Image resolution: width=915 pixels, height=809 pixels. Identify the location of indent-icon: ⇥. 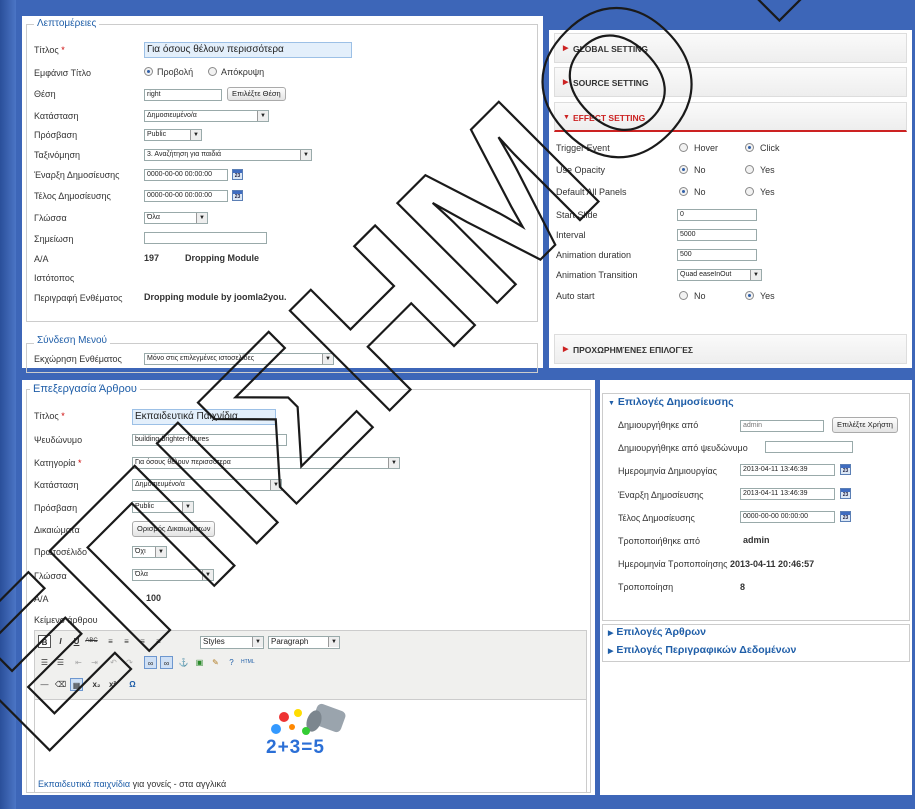
(94, 662).